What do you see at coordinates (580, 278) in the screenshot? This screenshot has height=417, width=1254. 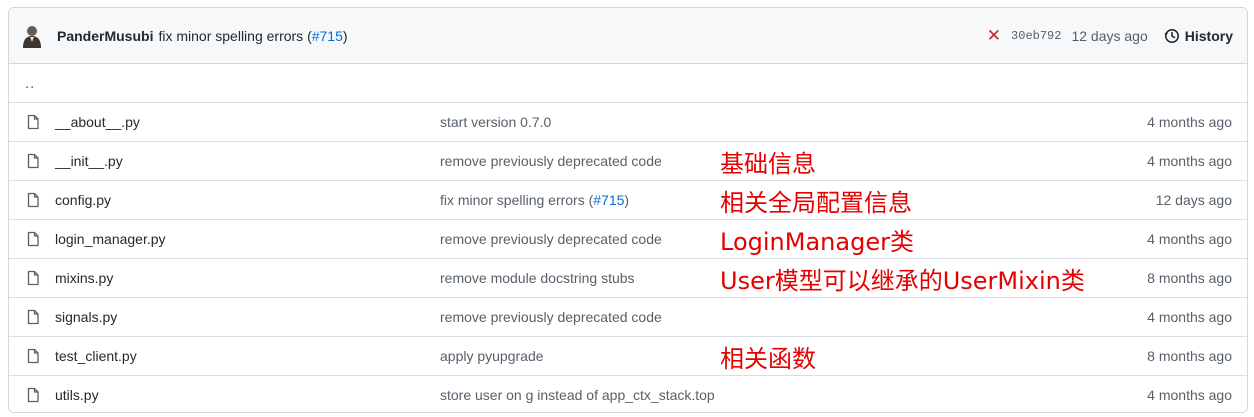 I see `file-commit-message: remove module docstring stubs` at bounding box center [580, 278].